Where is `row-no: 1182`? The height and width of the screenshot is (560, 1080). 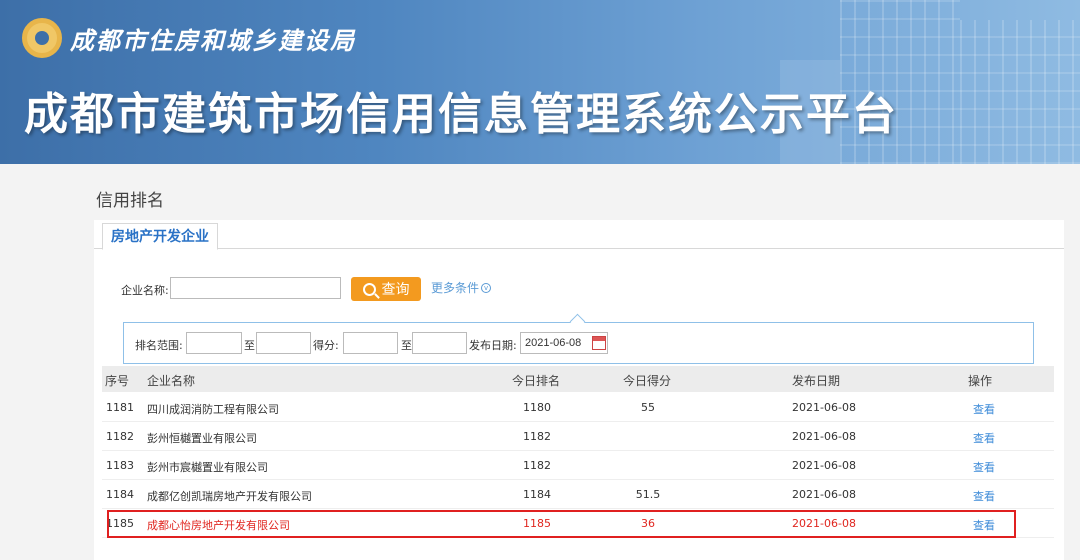
row-no: 1182 is located at coordinates (120, 436).